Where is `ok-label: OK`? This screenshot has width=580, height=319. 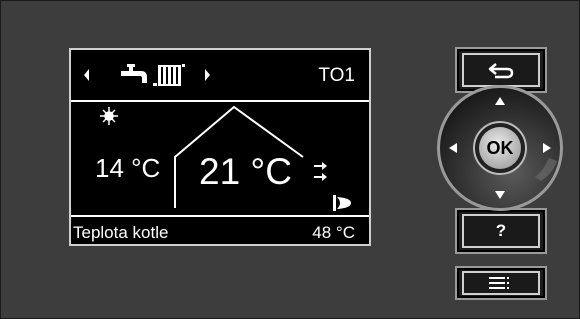 ok-label: OK is located at coordinates (500, 147).